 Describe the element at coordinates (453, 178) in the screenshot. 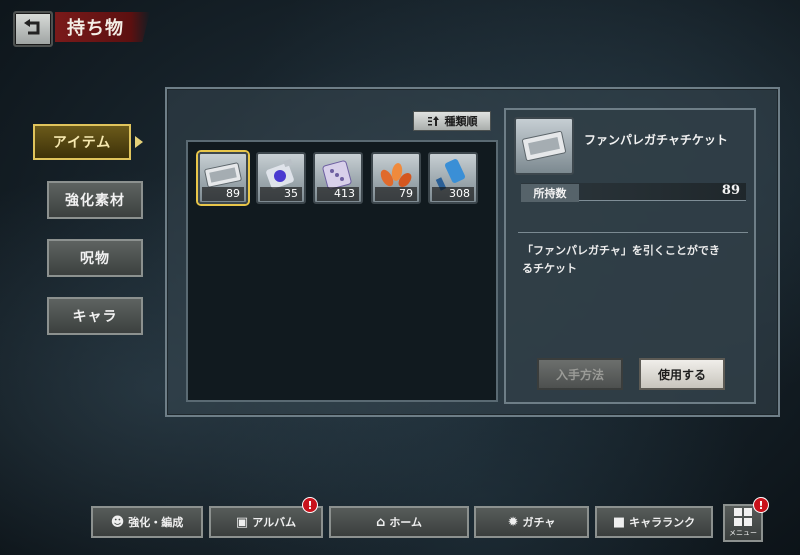

I see `item-slot-hammer: 308` at that location.